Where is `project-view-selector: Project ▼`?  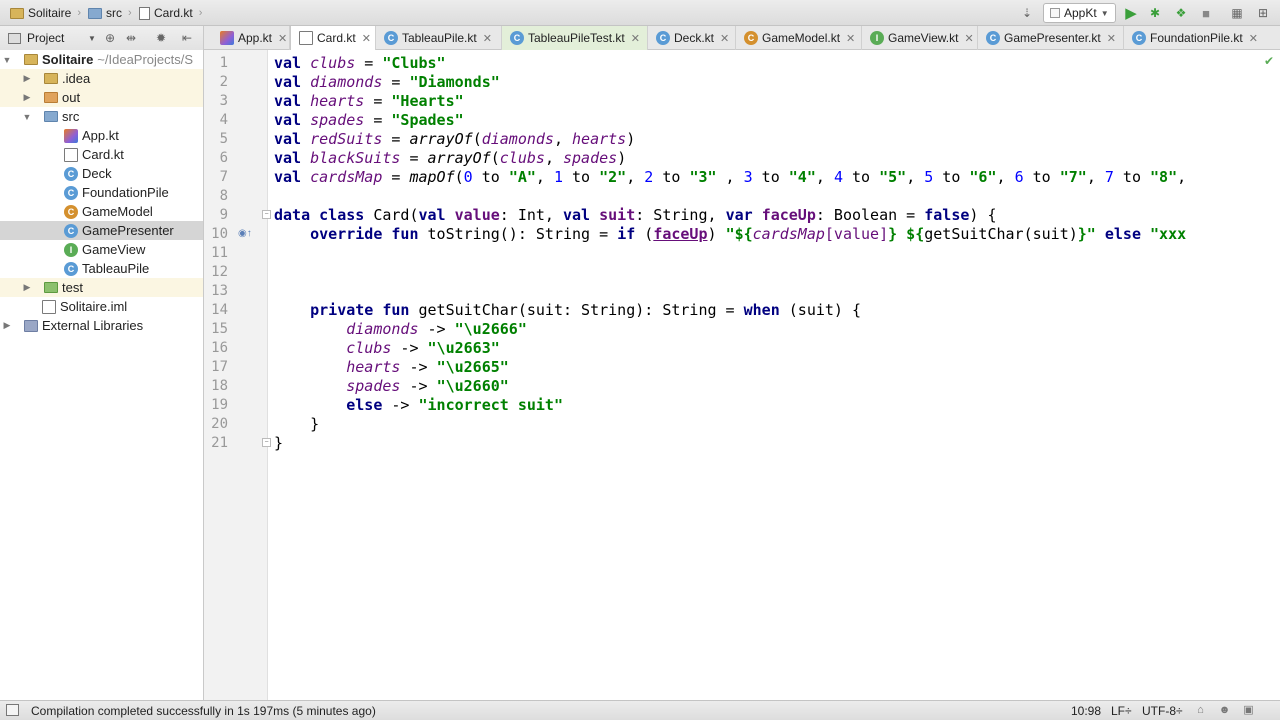
project-view-selector: Project ▼ is located at coordinates (52, 38).